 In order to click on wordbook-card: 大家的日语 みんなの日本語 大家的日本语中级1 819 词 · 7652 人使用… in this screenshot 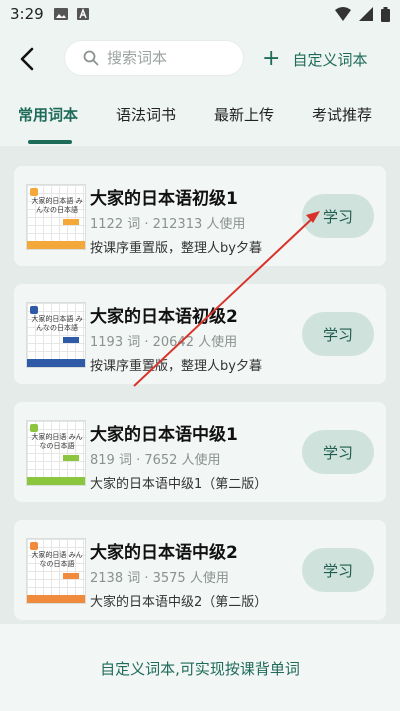, I will do `click(200, 452)`.